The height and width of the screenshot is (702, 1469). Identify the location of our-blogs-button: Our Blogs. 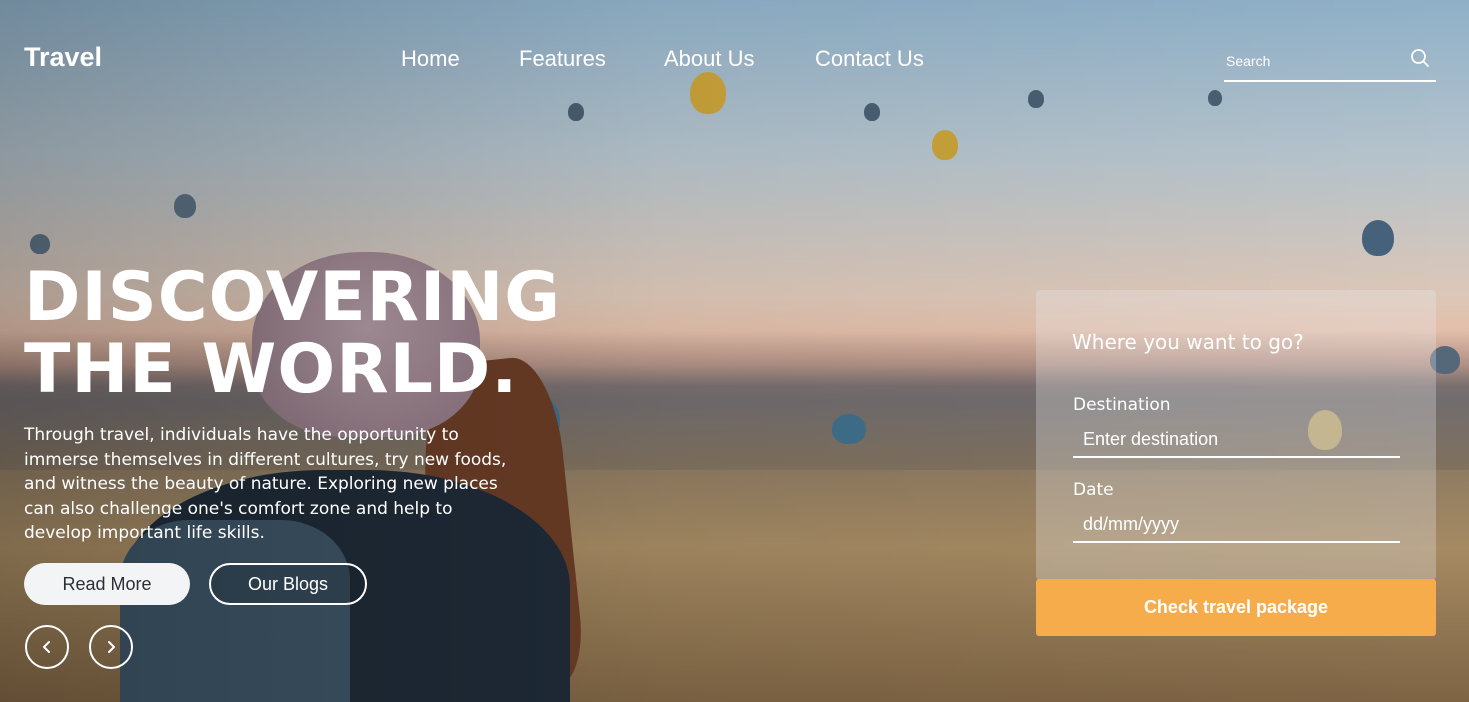
(288, 584).